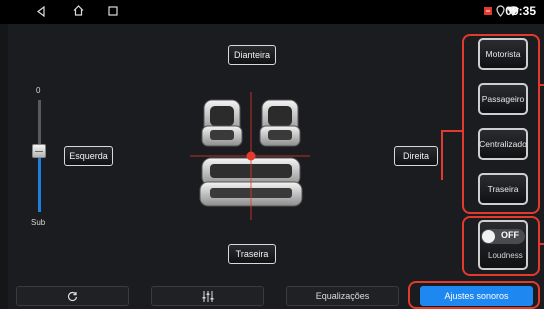 This screenshot has height=309, width=544. What do you see at coordinates (503, 245) in the screenshot?
I see `loudness-button` at bounding box center [503, 245].